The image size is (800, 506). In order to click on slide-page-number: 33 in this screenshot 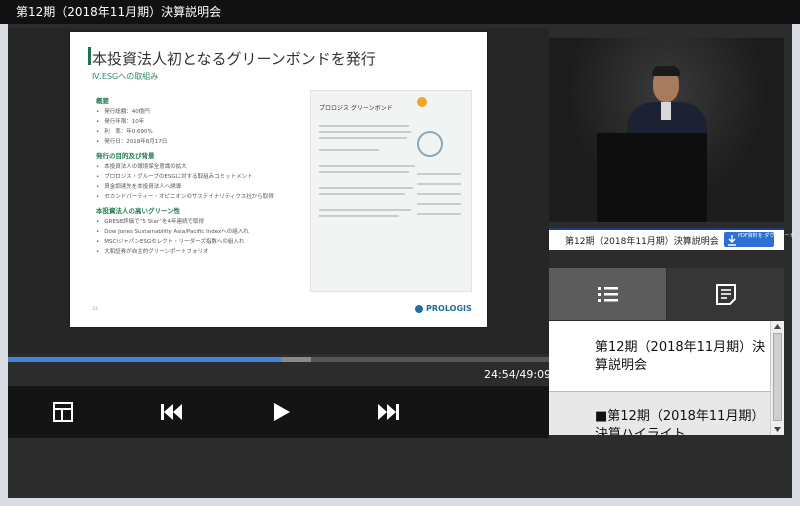, I will do `click(95, 309)`.